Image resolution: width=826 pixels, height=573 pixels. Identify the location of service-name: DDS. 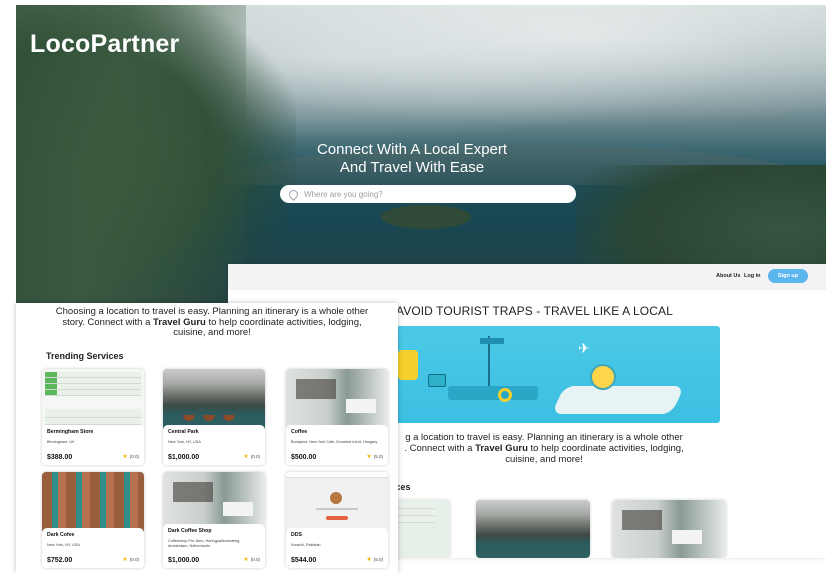
(337, 535).